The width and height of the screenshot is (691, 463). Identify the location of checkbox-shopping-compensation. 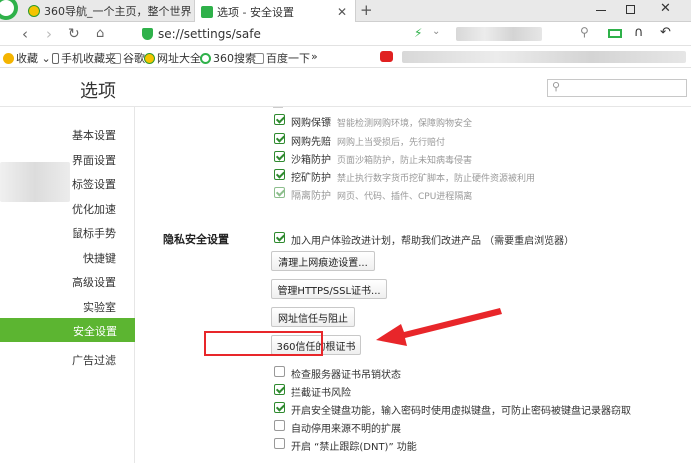
(279, 138).